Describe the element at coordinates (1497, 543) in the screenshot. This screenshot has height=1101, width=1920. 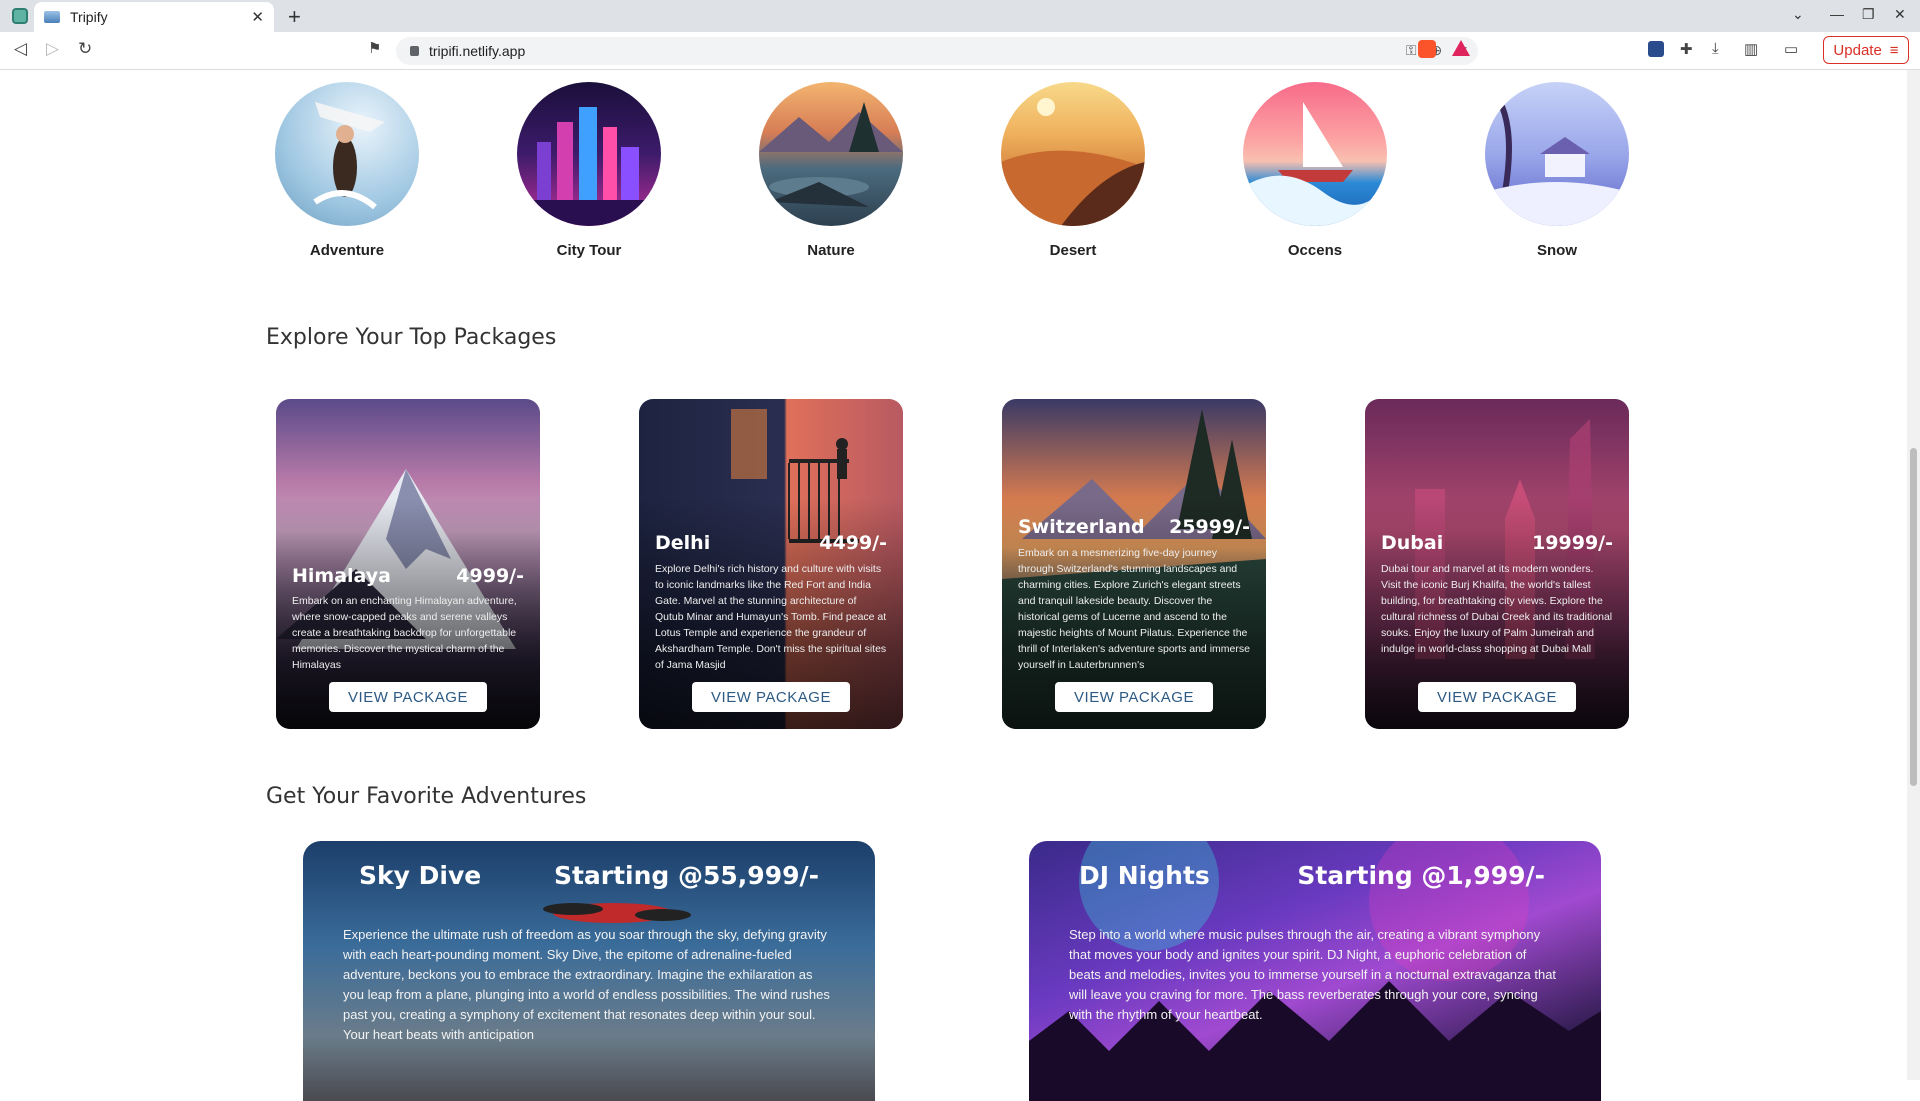
I see `package-header: Dubai 19999/-` at that location.